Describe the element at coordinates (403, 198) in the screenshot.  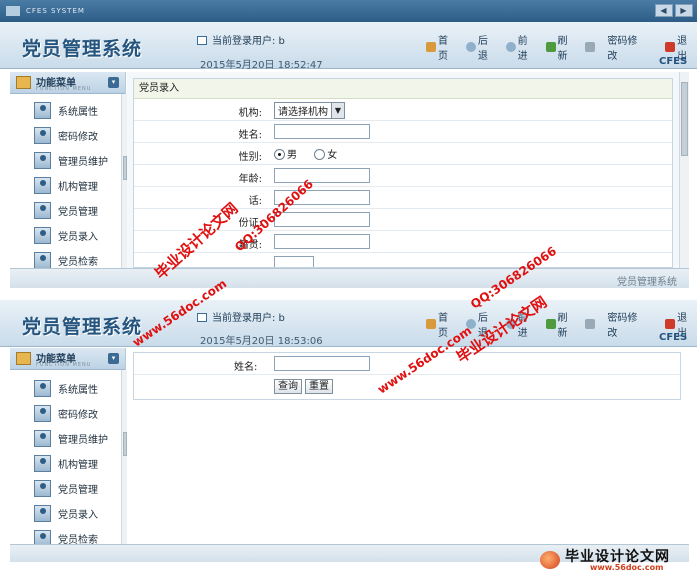
I see `phone-row: 话:` at that location.